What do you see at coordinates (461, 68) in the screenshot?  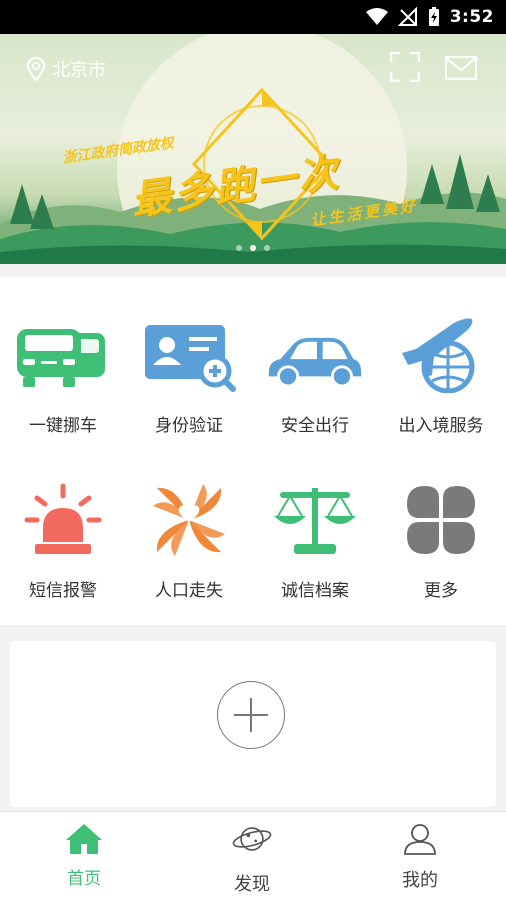 I see `mail-icon` at bounding box center [461, 68].